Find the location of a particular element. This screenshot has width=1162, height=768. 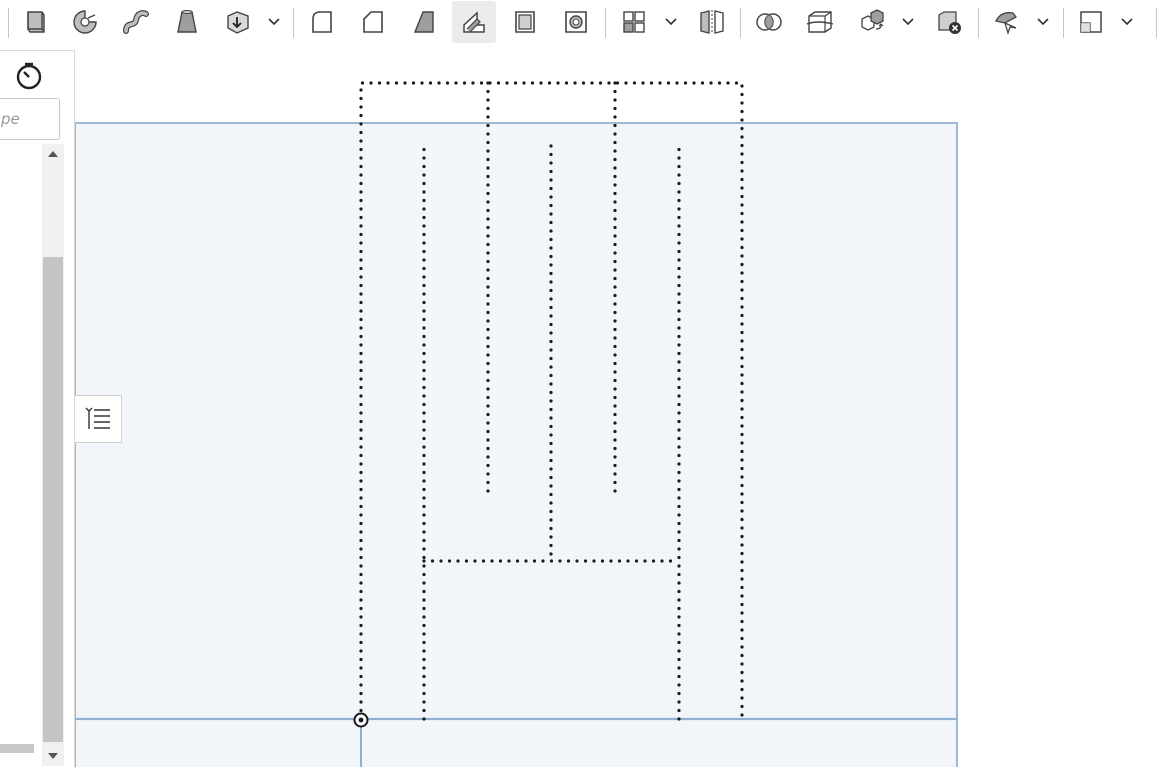

shell-icon is located at coordinates (525, 22).